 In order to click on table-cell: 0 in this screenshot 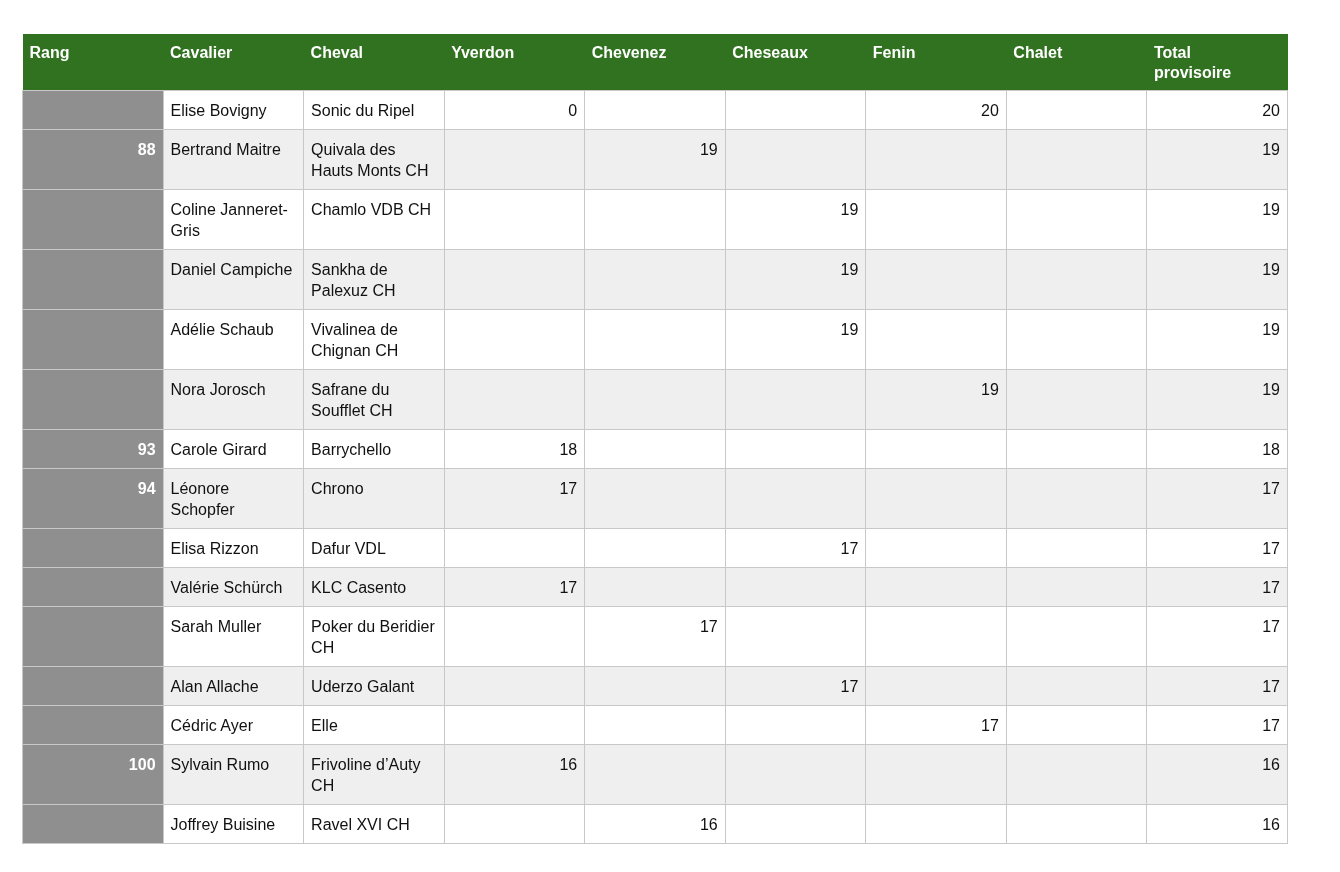, I will do `click(514, 110)`.